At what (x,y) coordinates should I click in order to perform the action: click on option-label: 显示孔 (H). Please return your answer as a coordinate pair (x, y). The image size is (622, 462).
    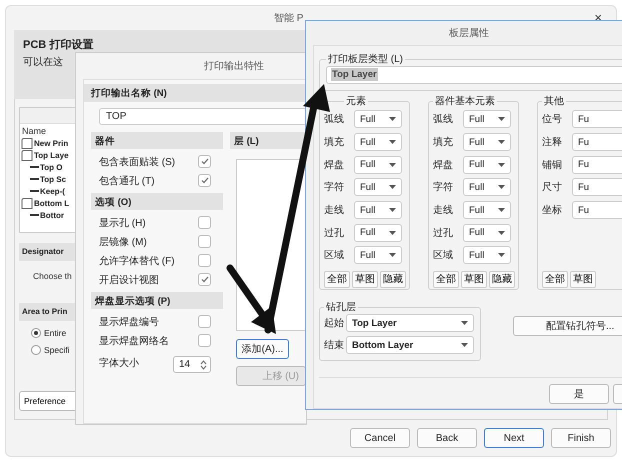
    Looking at the image, I should click on (122, 223).